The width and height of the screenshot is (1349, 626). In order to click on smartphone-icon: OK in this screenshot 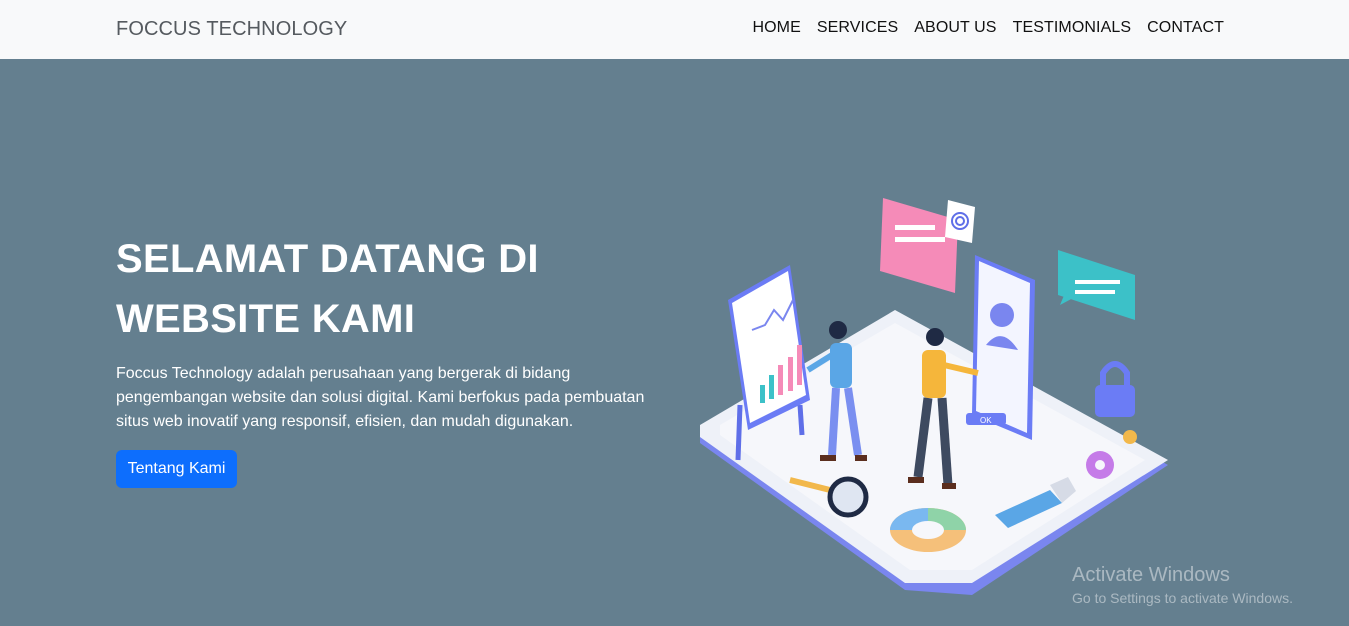, I will do `click(1000, 347)`.